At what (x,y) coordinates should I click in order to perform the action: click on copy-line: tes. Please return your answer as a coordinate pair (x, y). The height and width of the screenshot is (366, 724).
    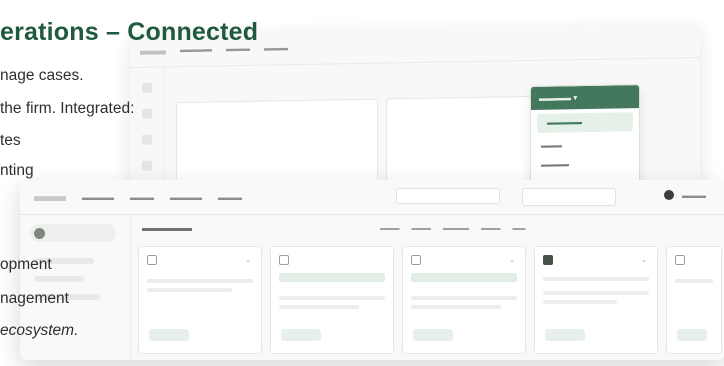
    Looking at the image, I should click on (10, 140).